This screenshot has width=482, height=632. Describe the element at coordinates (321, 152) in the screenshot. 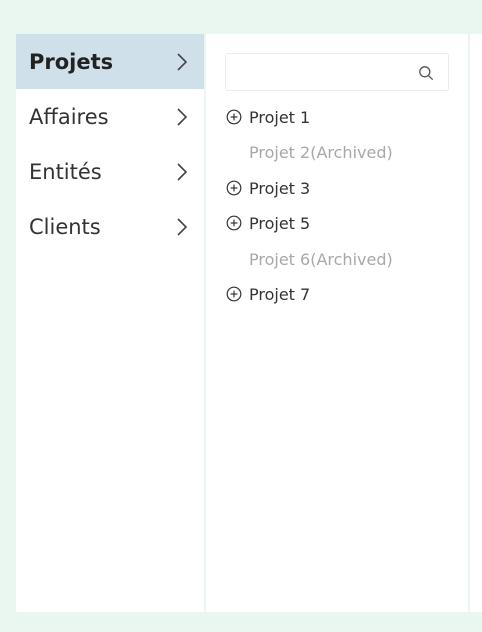

I see `project-label: Projet 2(Archived)` at that location.